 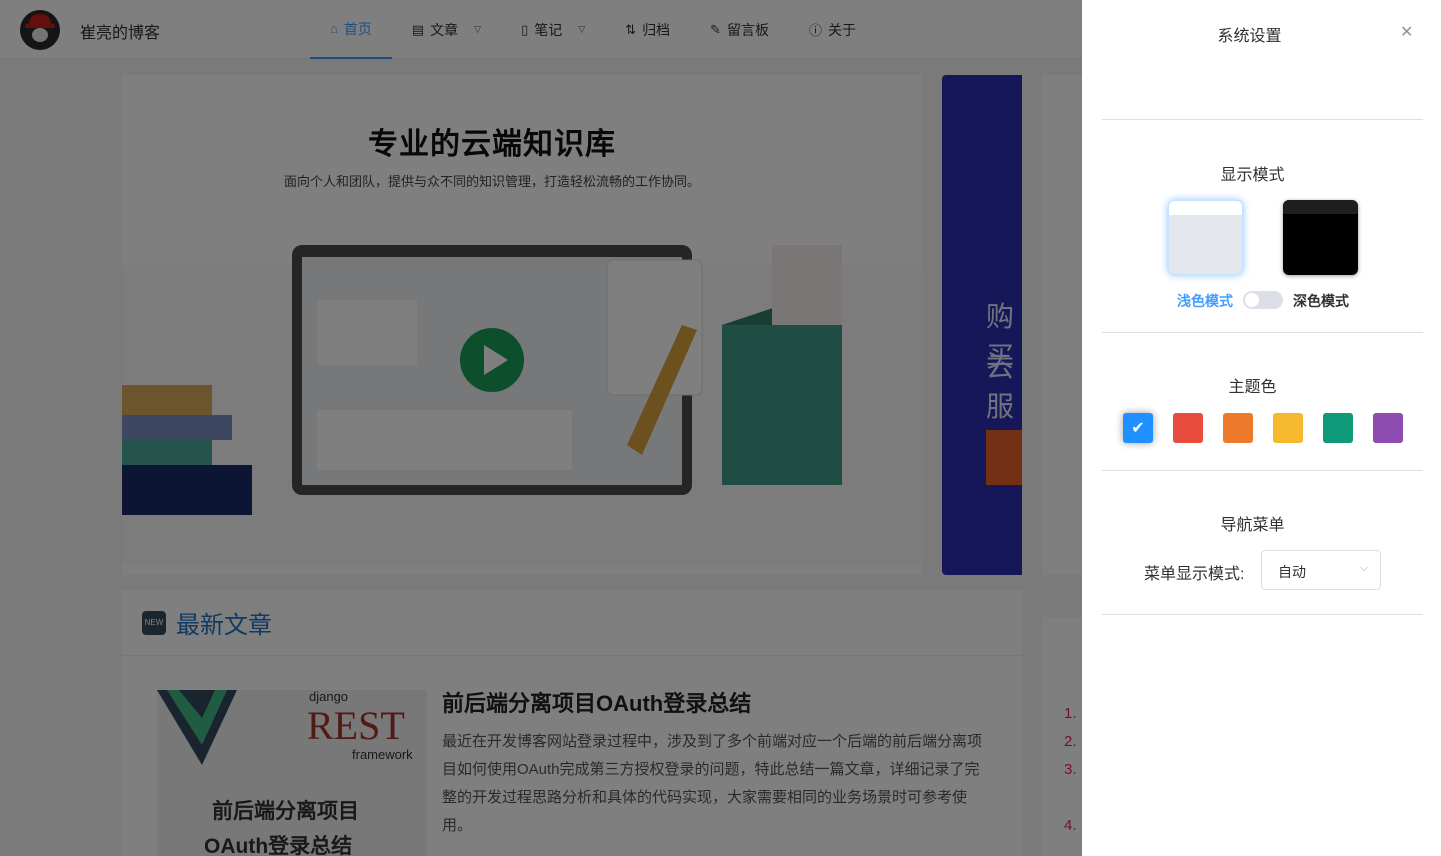 What do you see at coordinates (1205, 301) in the screenshot?
I see `light-mode-label: 浅色模式` at bounding box center [1205, 301].